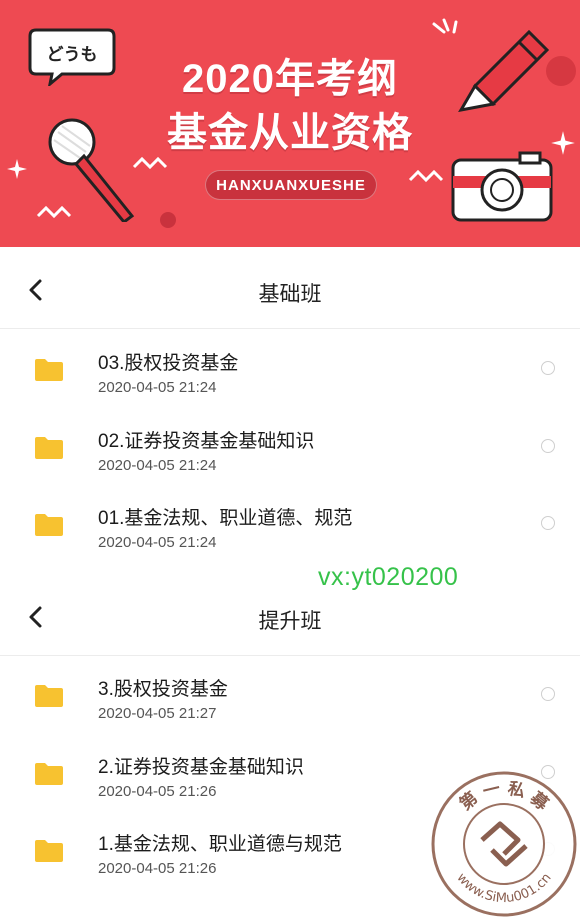 The image size is (580, 919). I want to click on section-title: 基础班, so click(290, 294).